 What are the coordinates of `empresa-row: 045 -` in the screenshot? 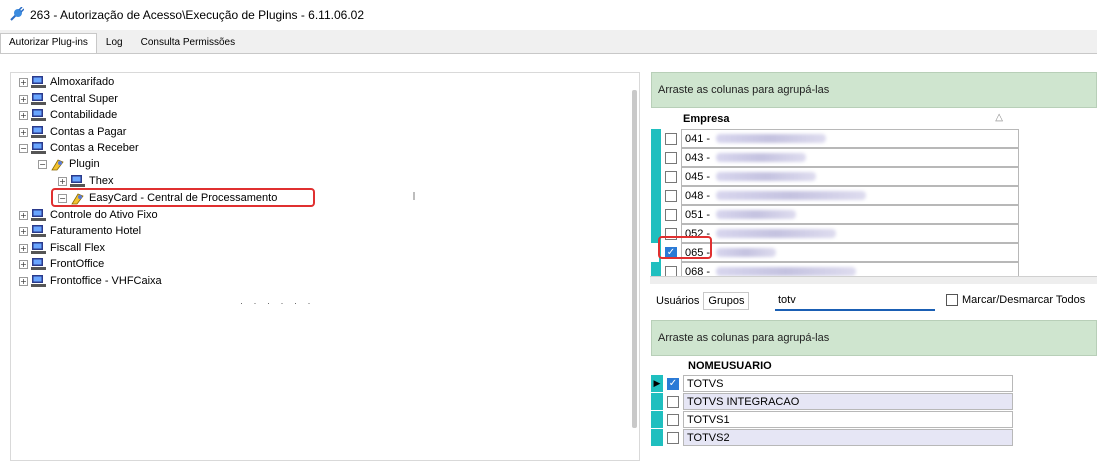 It's located at (835, 176).